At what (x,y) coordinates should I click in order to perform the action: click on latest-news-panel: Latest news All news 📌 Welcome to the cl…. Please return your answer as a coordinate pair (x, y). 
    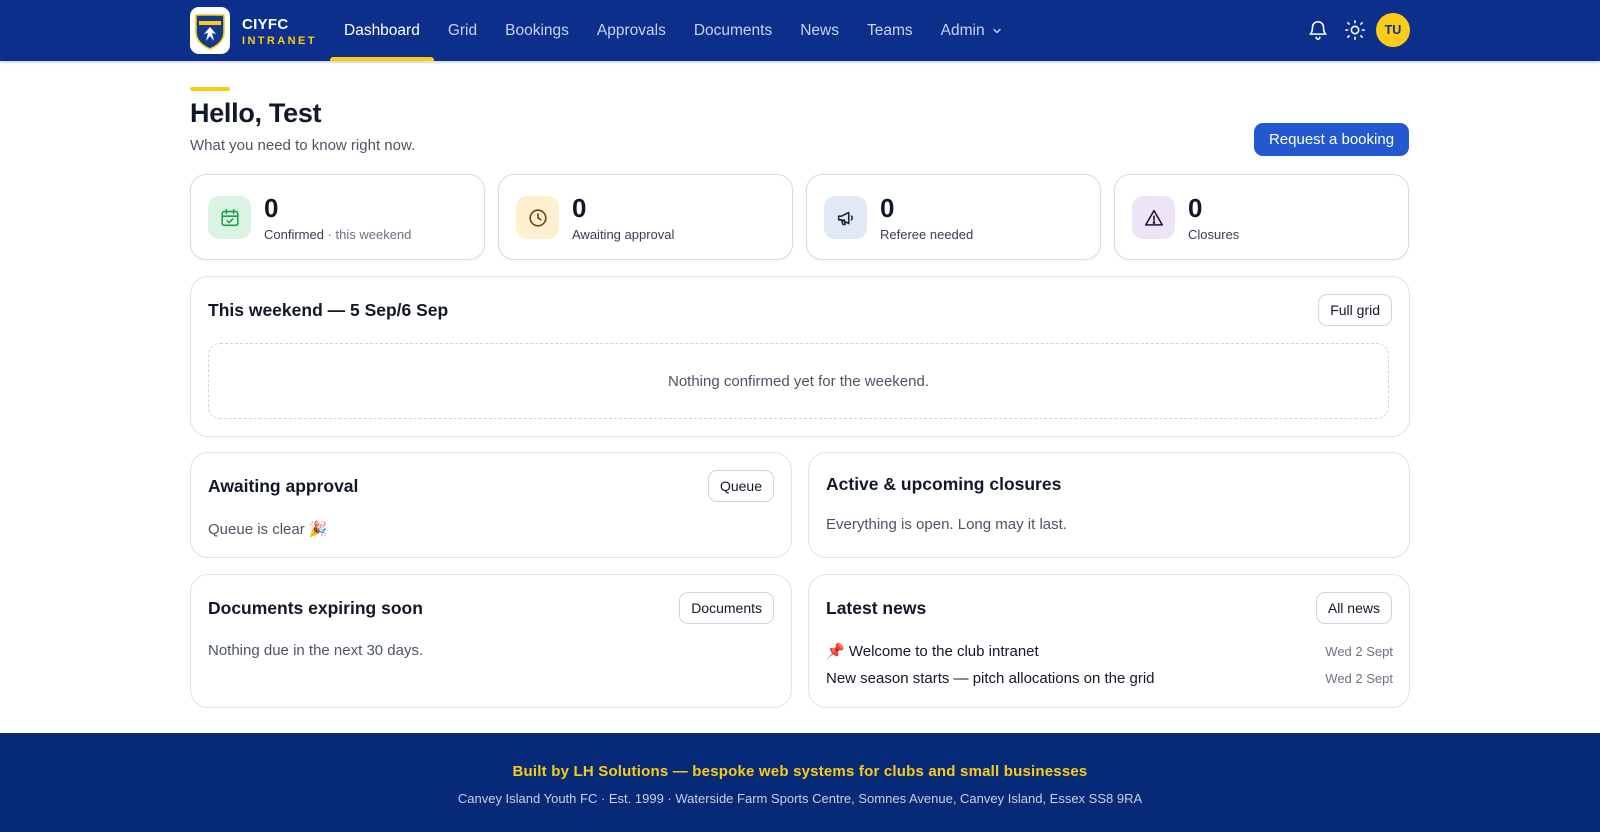
    Looking at the image, I should click on (1109, 641).